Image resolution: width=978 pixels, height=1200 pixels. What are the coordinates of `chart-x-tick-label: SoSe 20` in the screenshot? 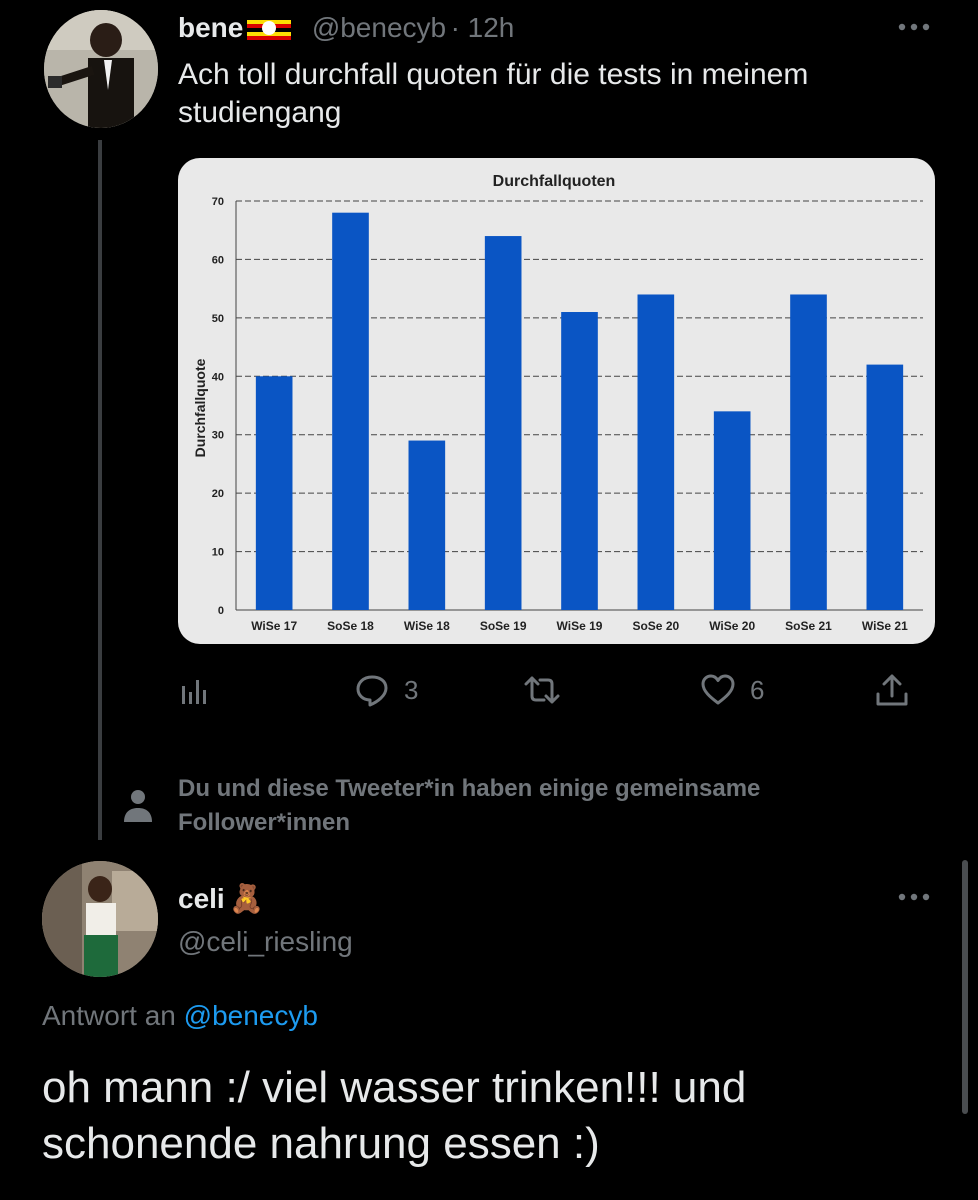 It's located at (655, 626).